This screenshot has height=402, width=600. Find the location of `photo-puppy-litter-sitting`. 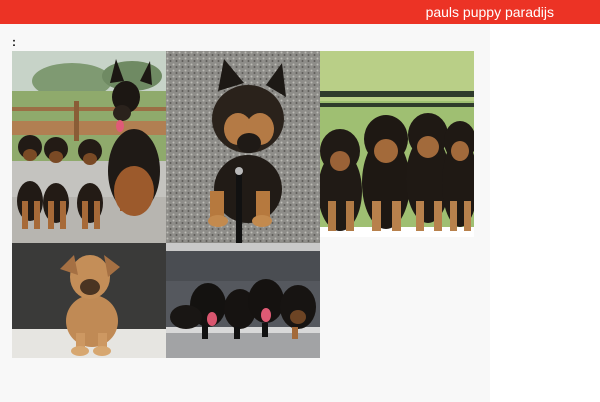

photo-puppy-litter-sitting is located at coordinates (397, 144).